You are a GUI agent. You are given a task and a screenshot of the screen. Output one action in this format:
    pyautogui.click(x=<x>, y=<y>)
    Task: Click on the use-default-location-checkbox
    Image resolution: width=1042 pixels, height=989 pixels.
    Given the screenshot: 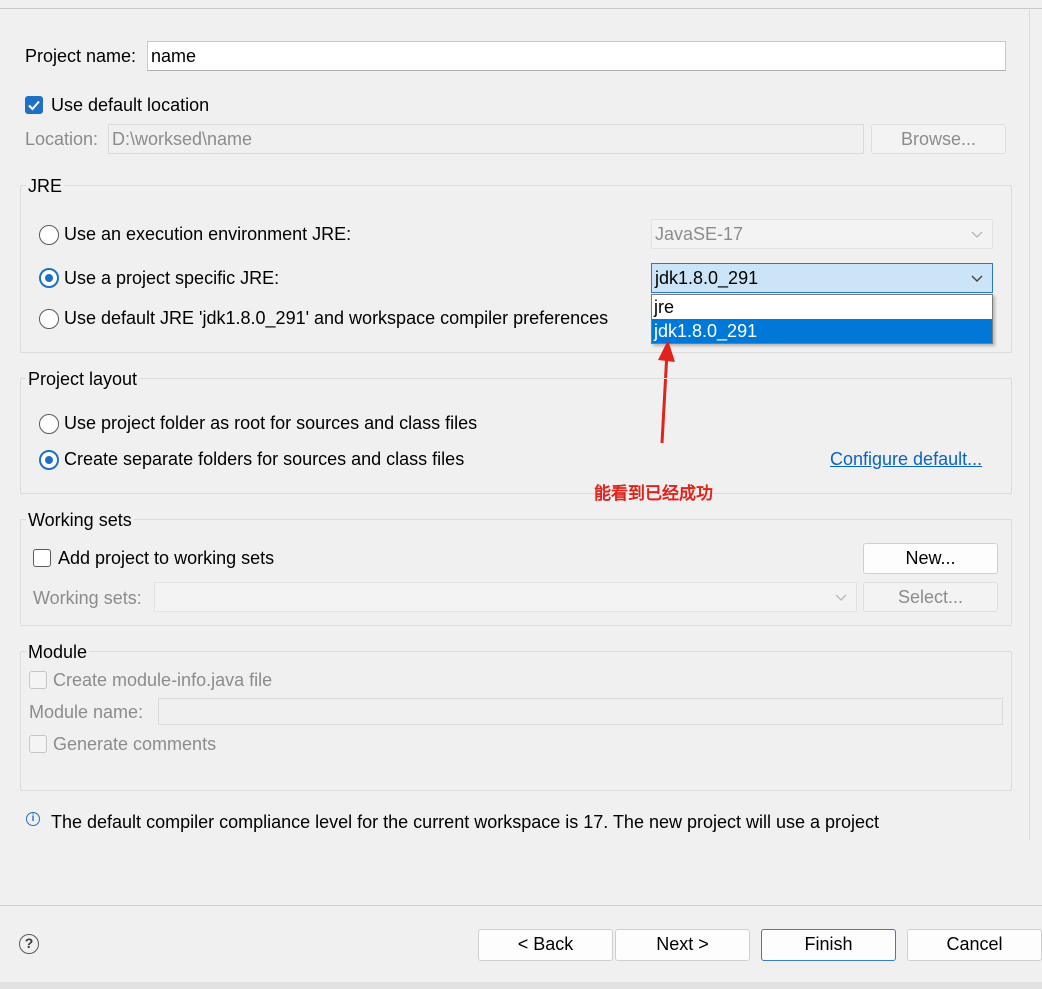 What is the action you would take?
    pyautogui.click(x=34, y=105)
    